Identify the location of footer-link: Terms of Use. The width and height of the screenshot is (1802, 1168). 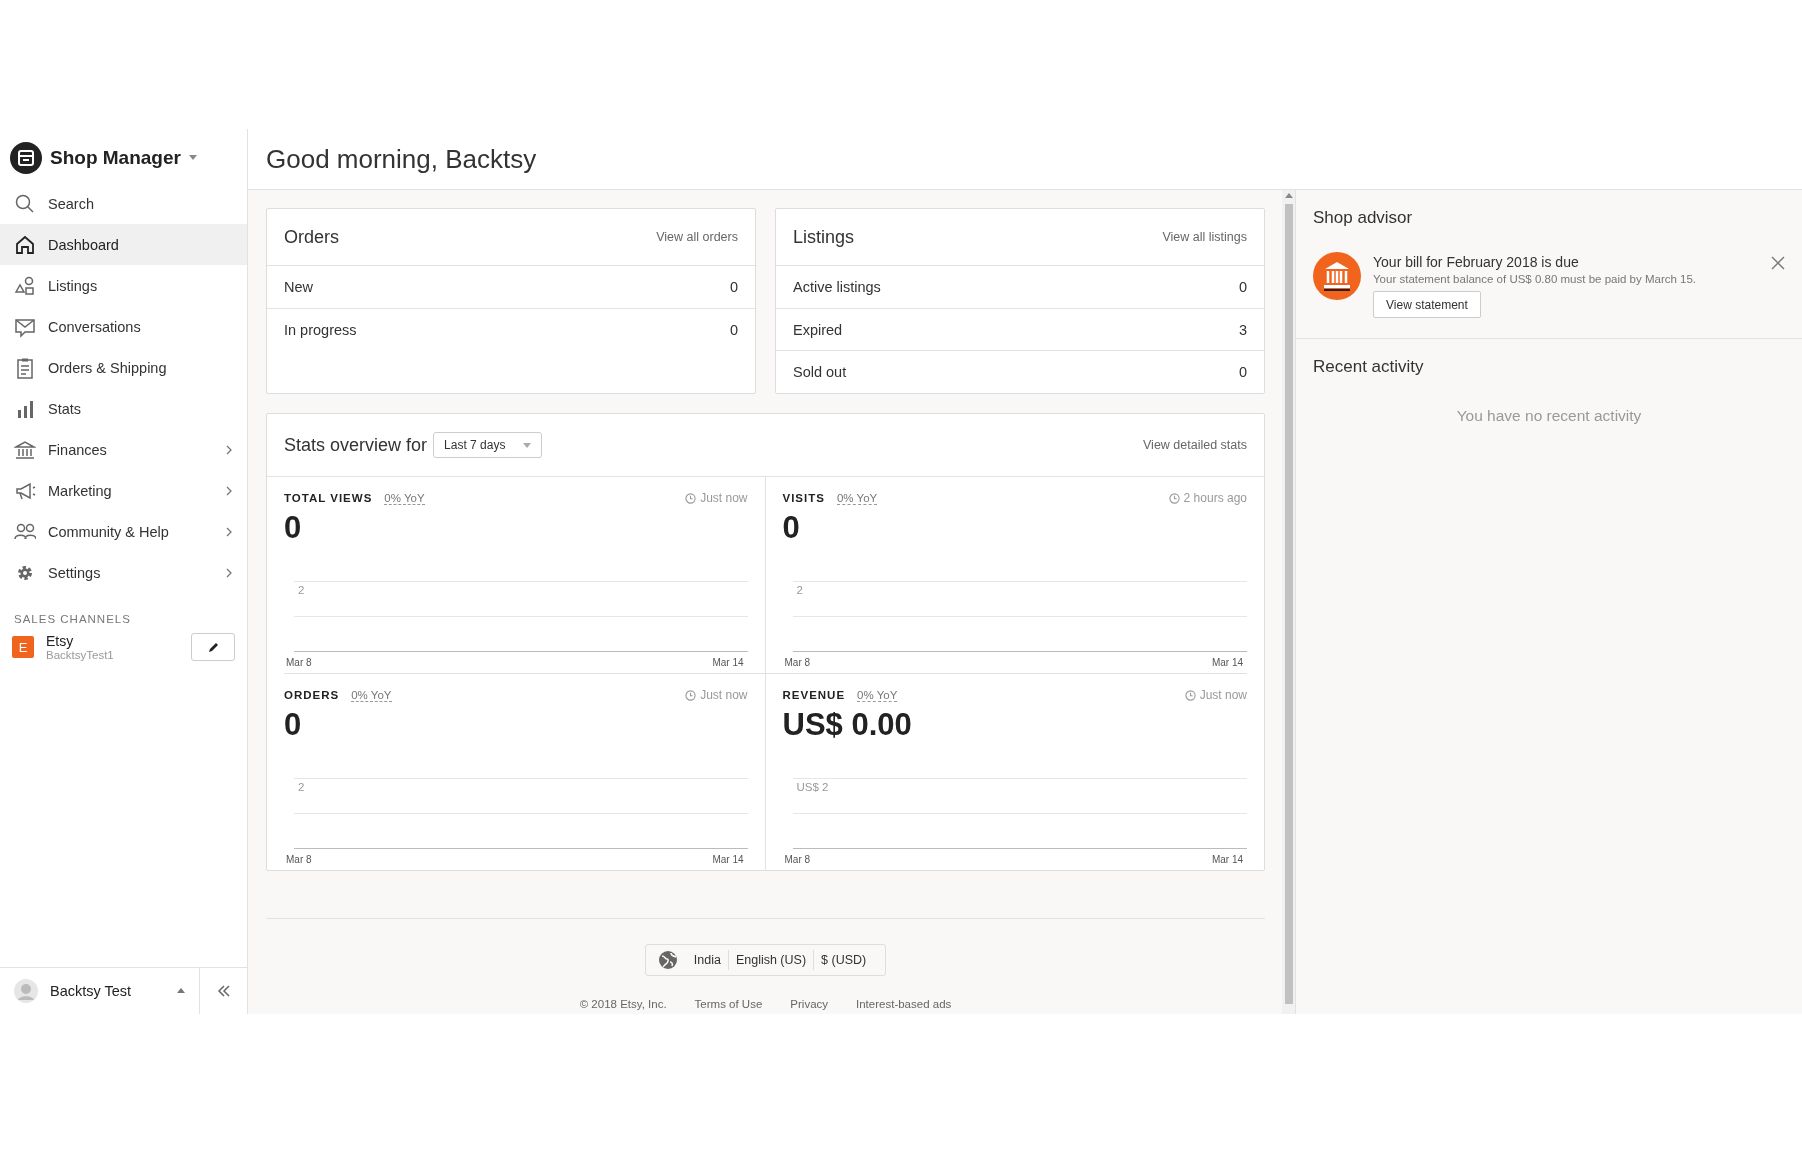
(728, 1004).